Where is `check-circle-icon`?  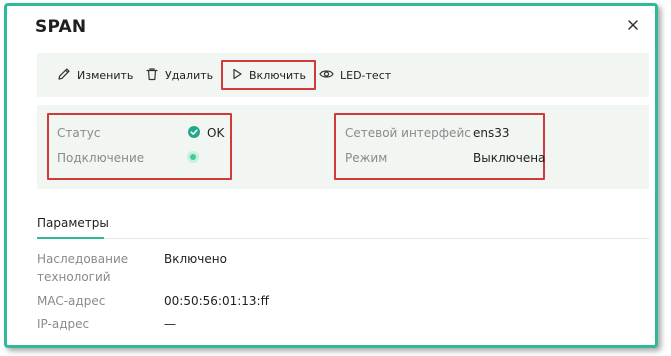
check-circle-icon is located at coordinates (194, 132).